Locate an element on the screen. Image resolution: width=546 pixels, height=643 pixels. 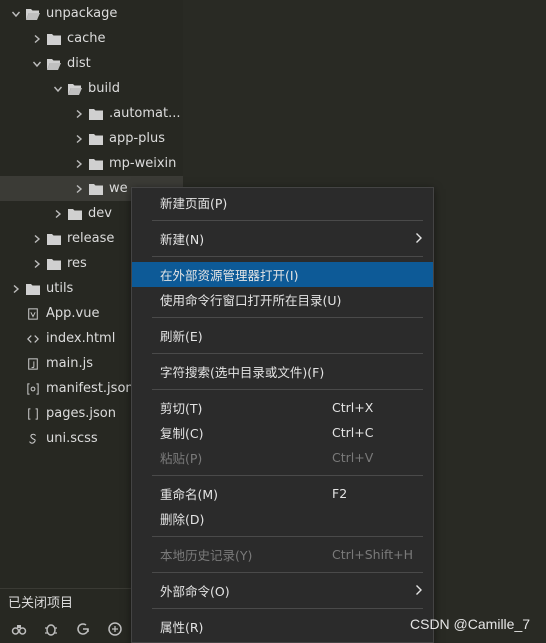
tree-item-label: res is located at coordinates (77, 263).